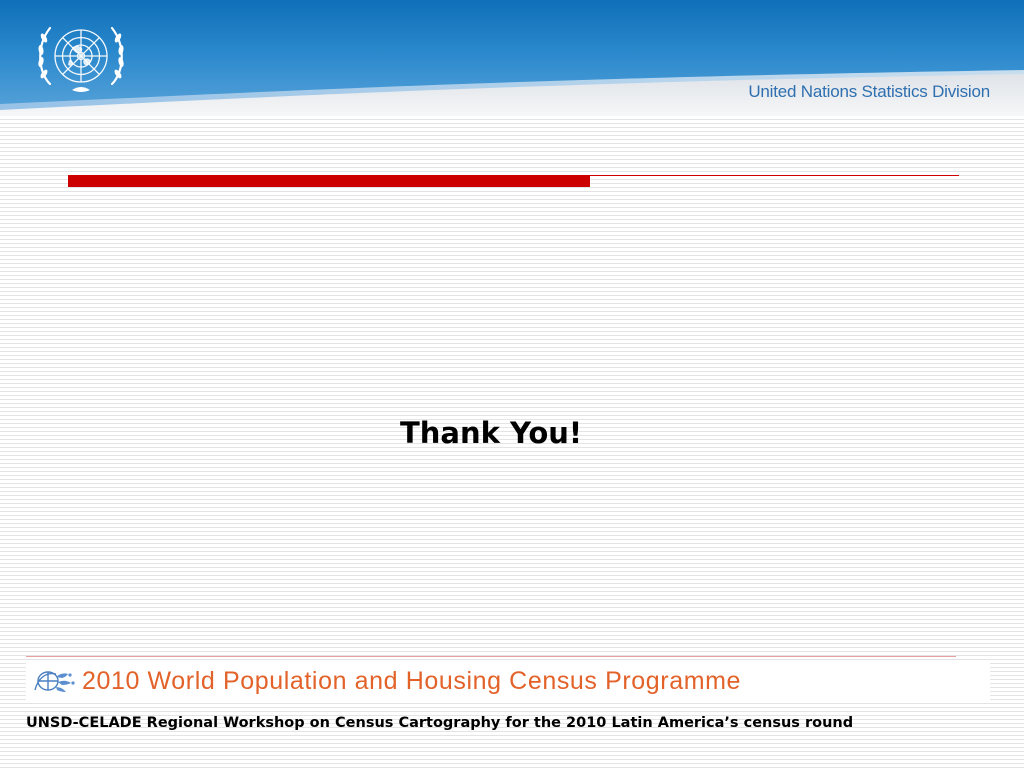  What do you see at coordinates (54, 681) in the screenshot?
I see `census-programme-logo` at bounding box center [54, 681].